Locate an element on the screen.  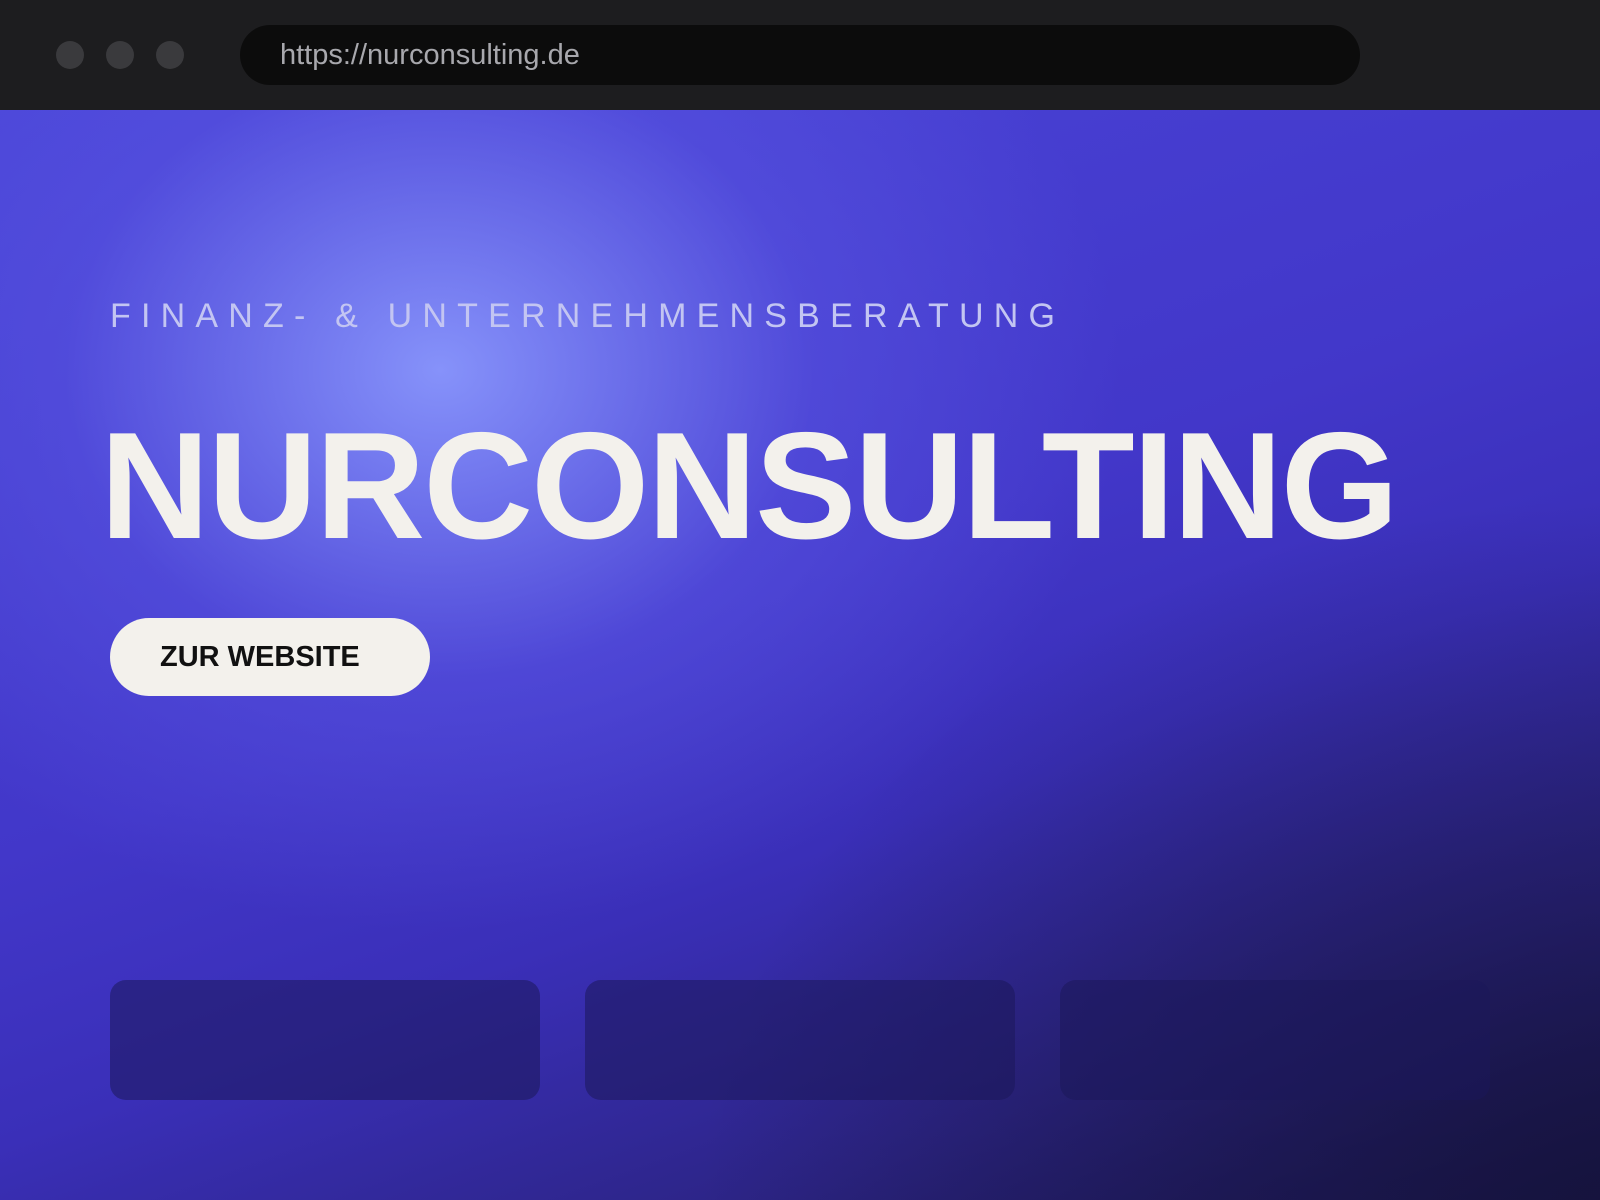
browser-toolbar: https://nurconsulting.de is located at coordinates (800, 55).